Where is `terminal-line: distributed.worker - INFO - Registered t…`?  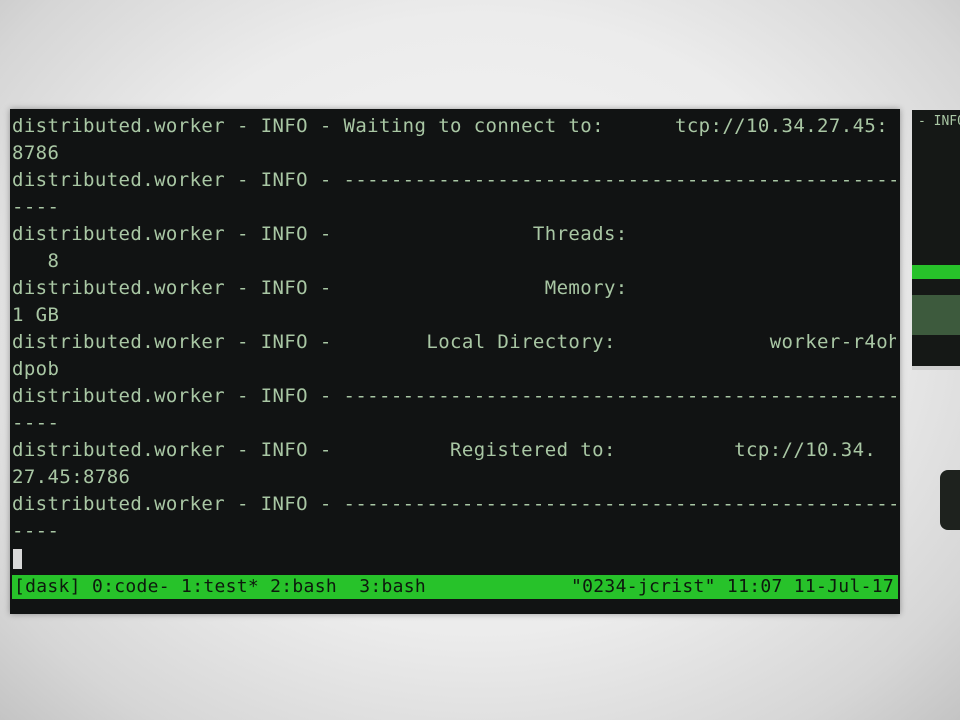 terminal-line: distributed.worker - INFO - Registered t… is located at coordinates (444, 450).